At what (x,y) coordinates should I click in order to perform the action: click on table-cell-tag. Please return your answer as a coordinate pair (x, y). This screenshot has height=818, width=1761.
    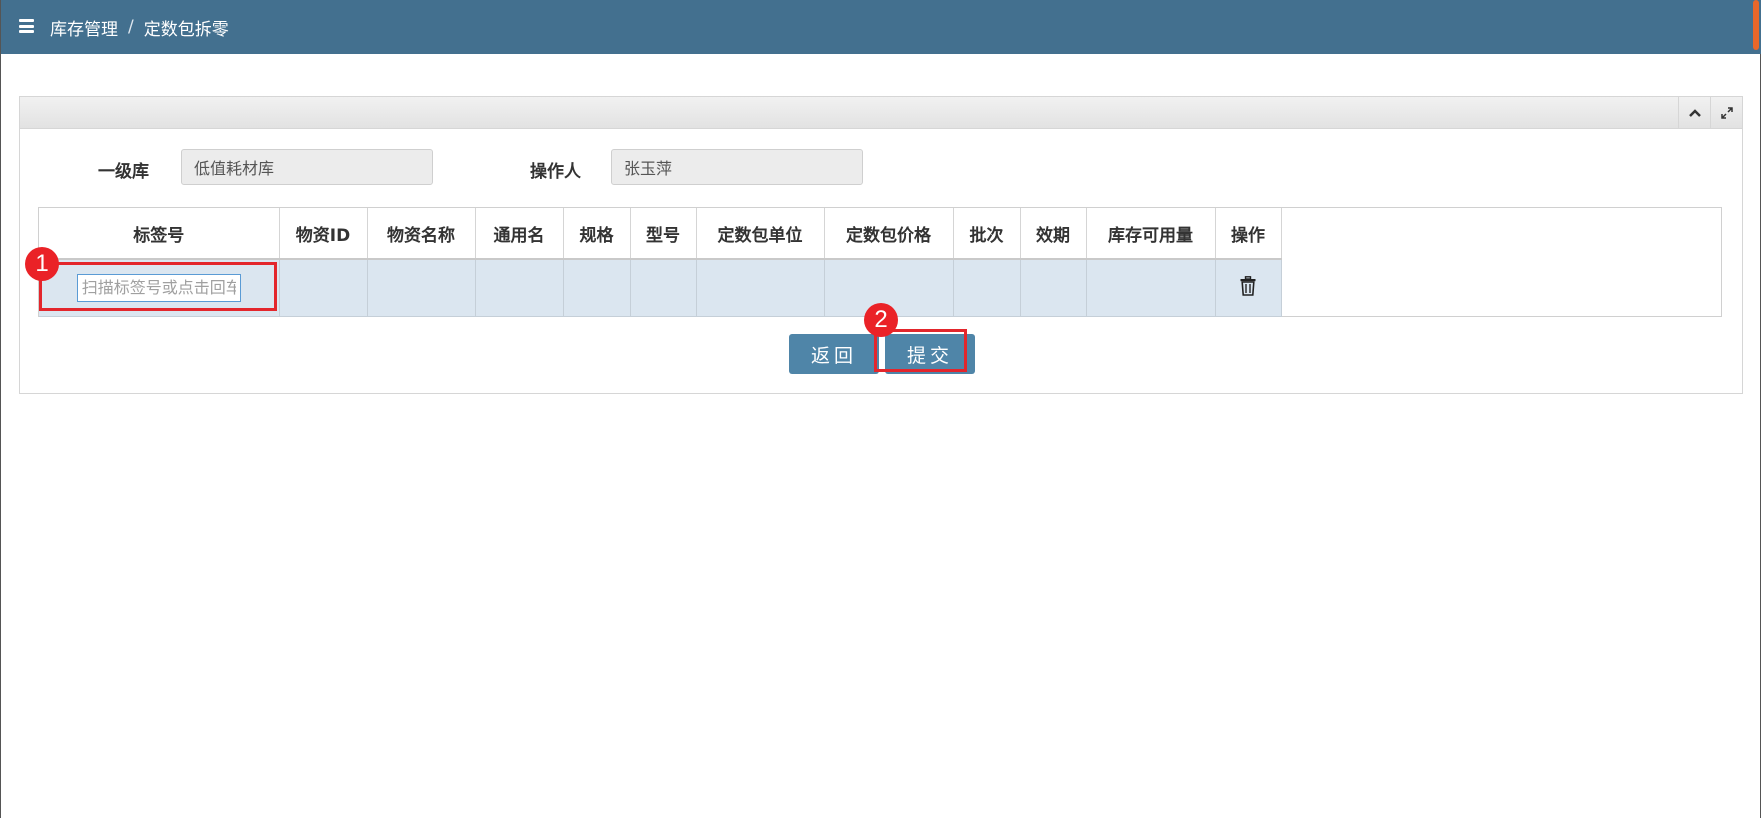
    Looking at the image, I should click on (159, 288).